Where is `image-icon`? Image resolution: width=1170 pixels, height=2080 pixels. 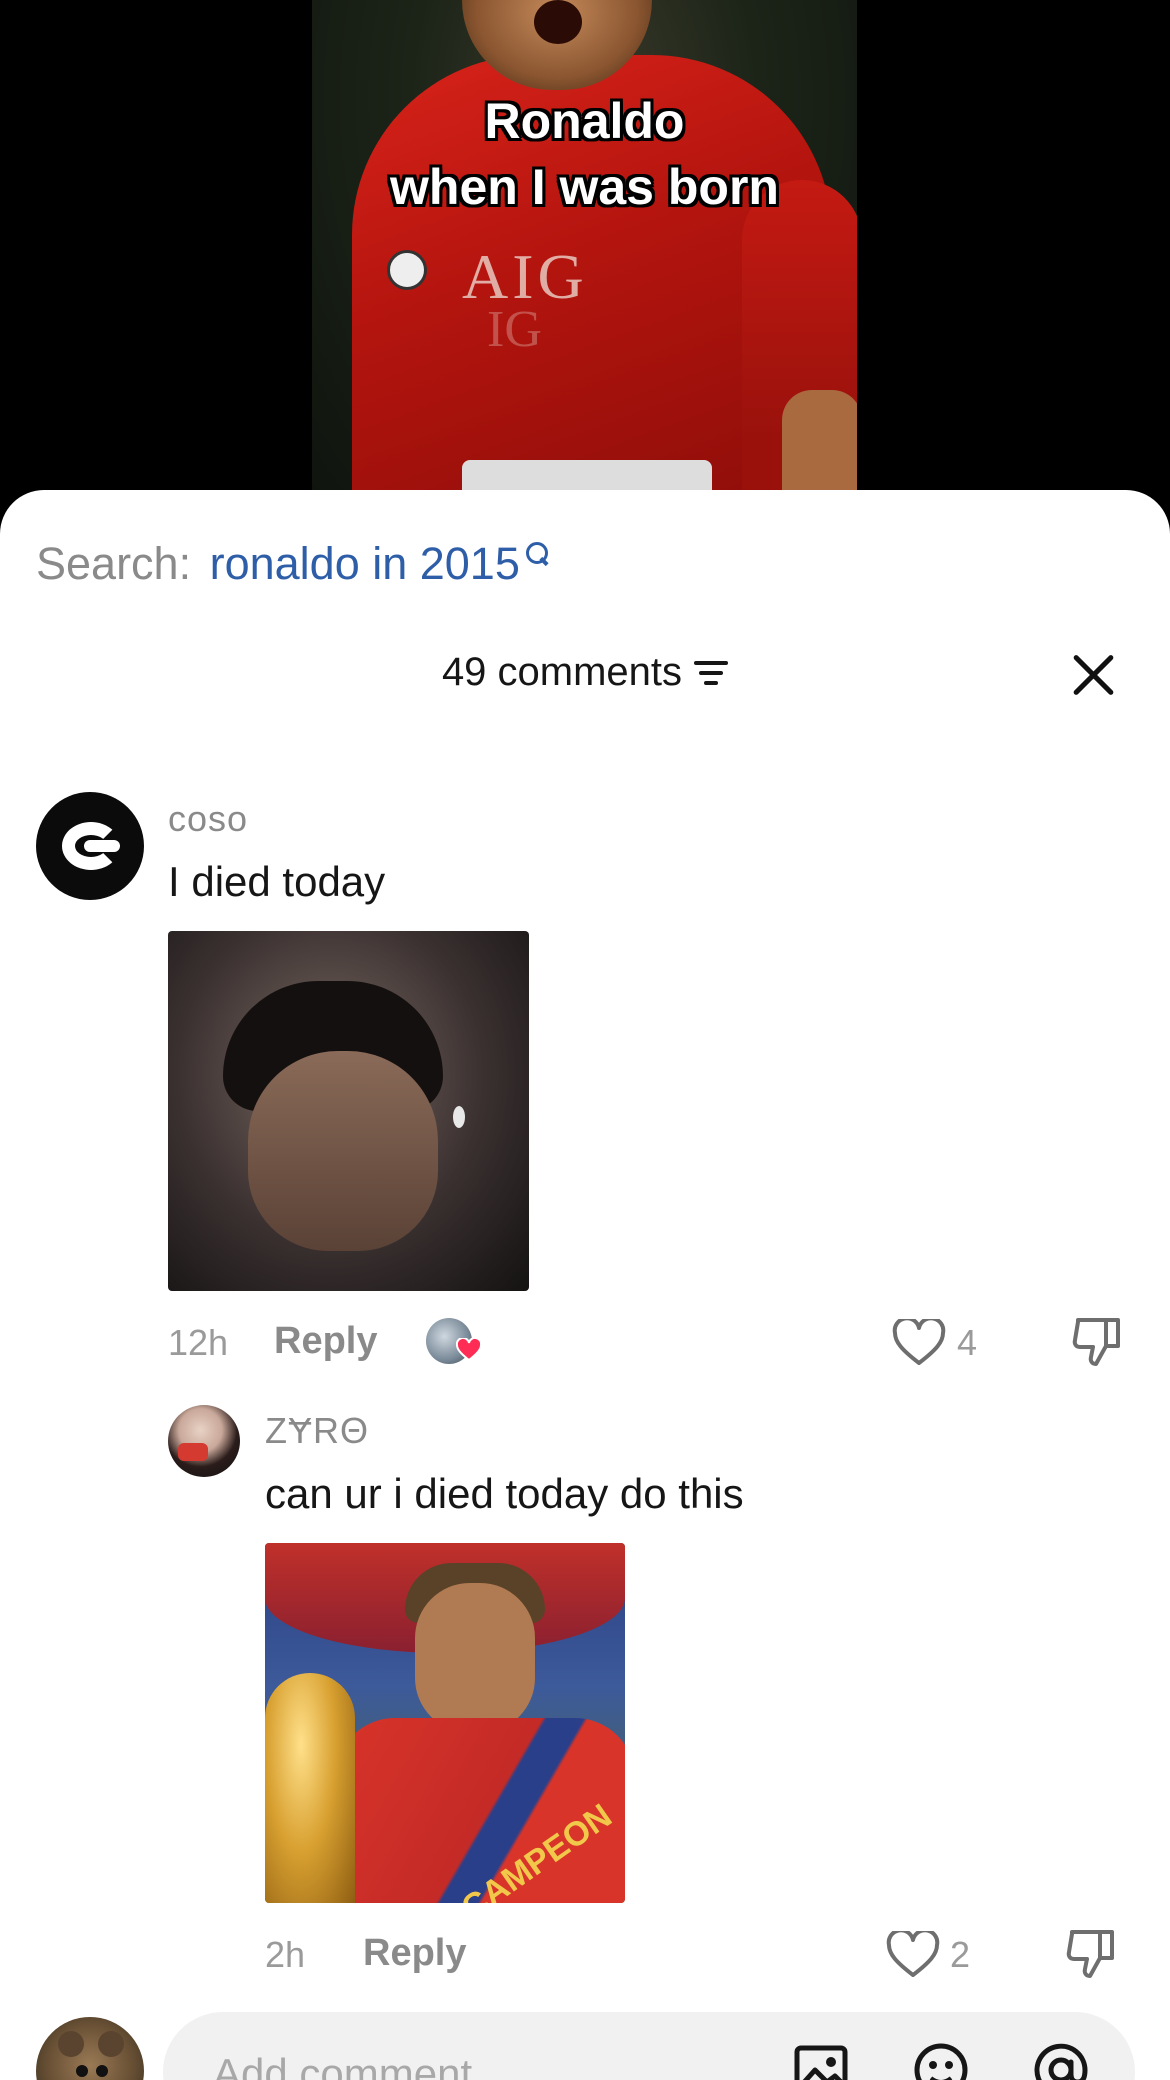
image-icon is located at coordinates (821, 2060).